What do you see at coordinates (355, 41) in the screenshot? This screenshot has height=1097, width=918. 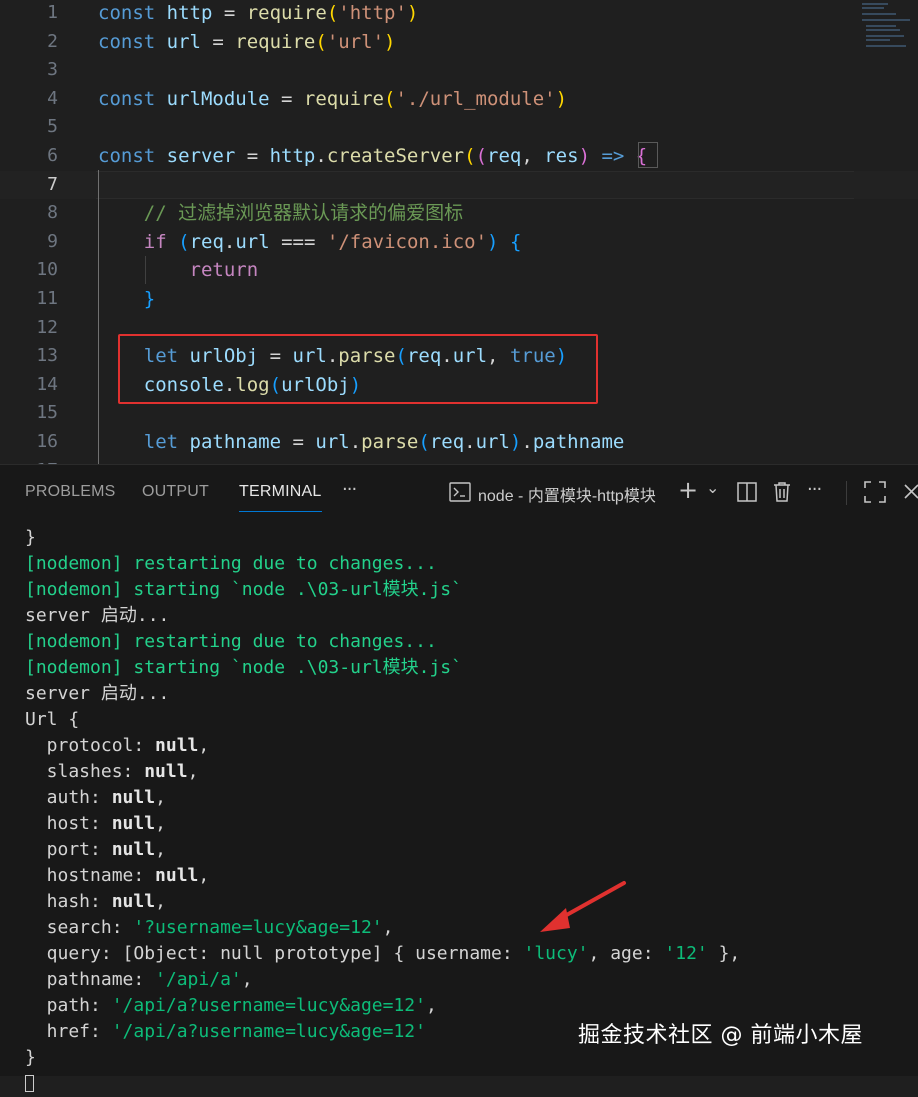 I see `code-token: 'url'` at bounding box center [355, 41].